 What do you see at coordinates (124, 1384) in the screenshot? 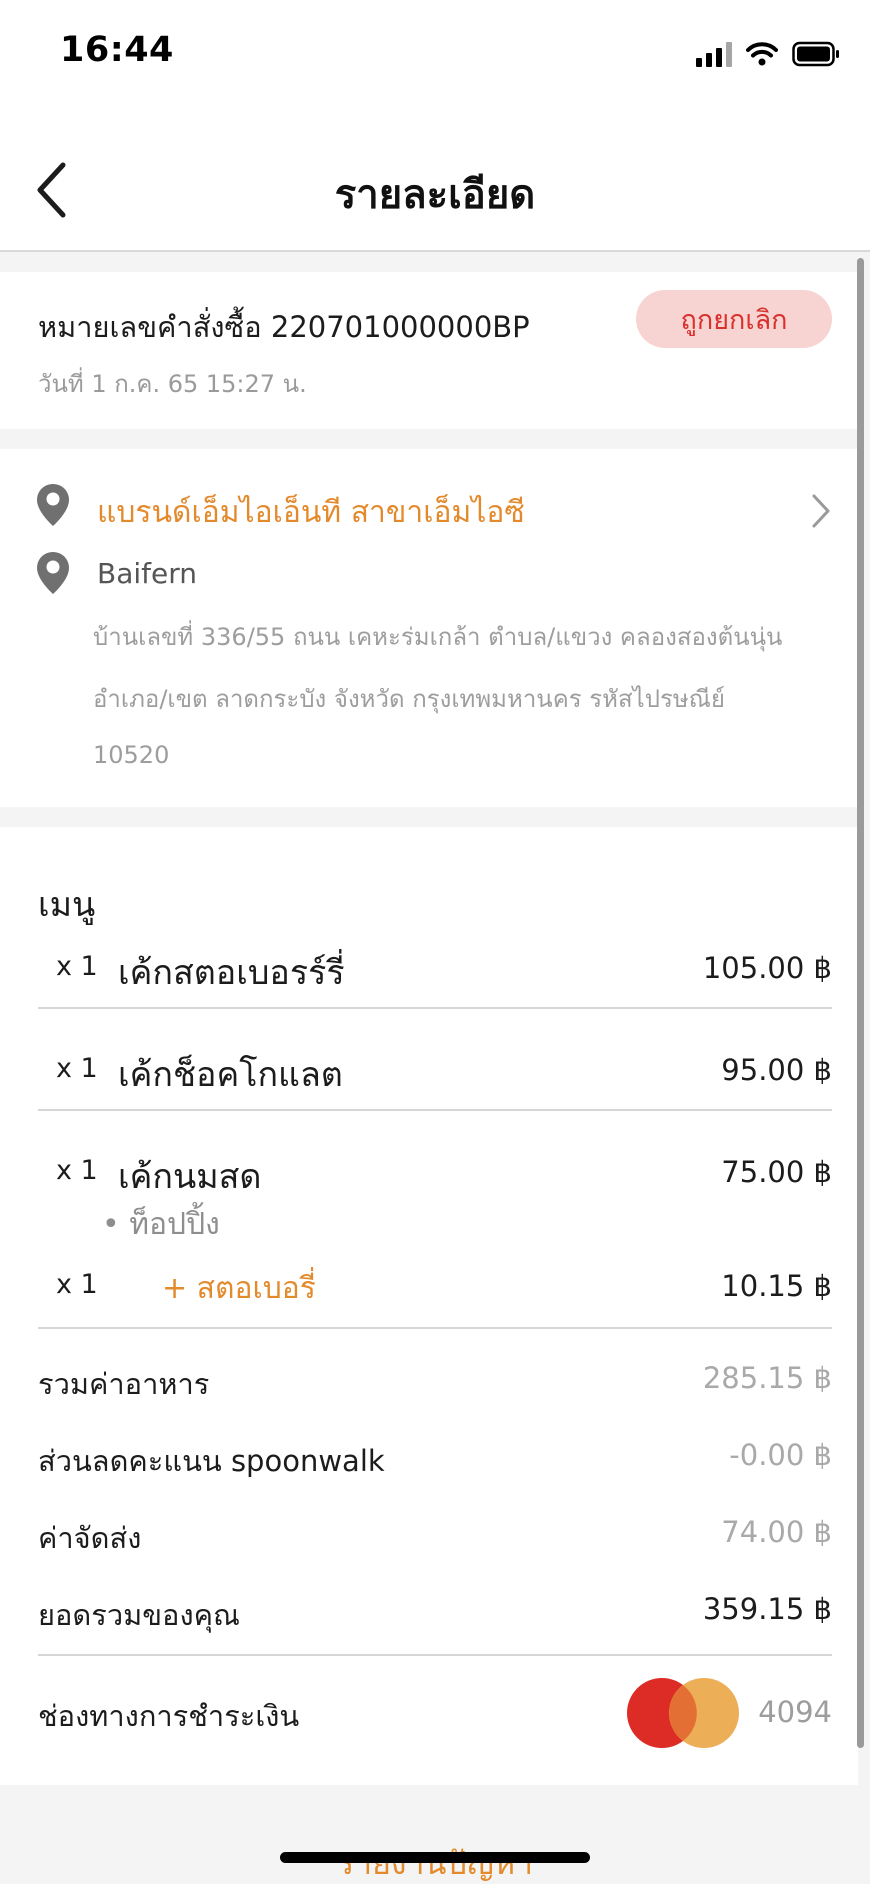
I see `food-total-label: รวมค่าอาหาร` at bounding box center [124, 1384].